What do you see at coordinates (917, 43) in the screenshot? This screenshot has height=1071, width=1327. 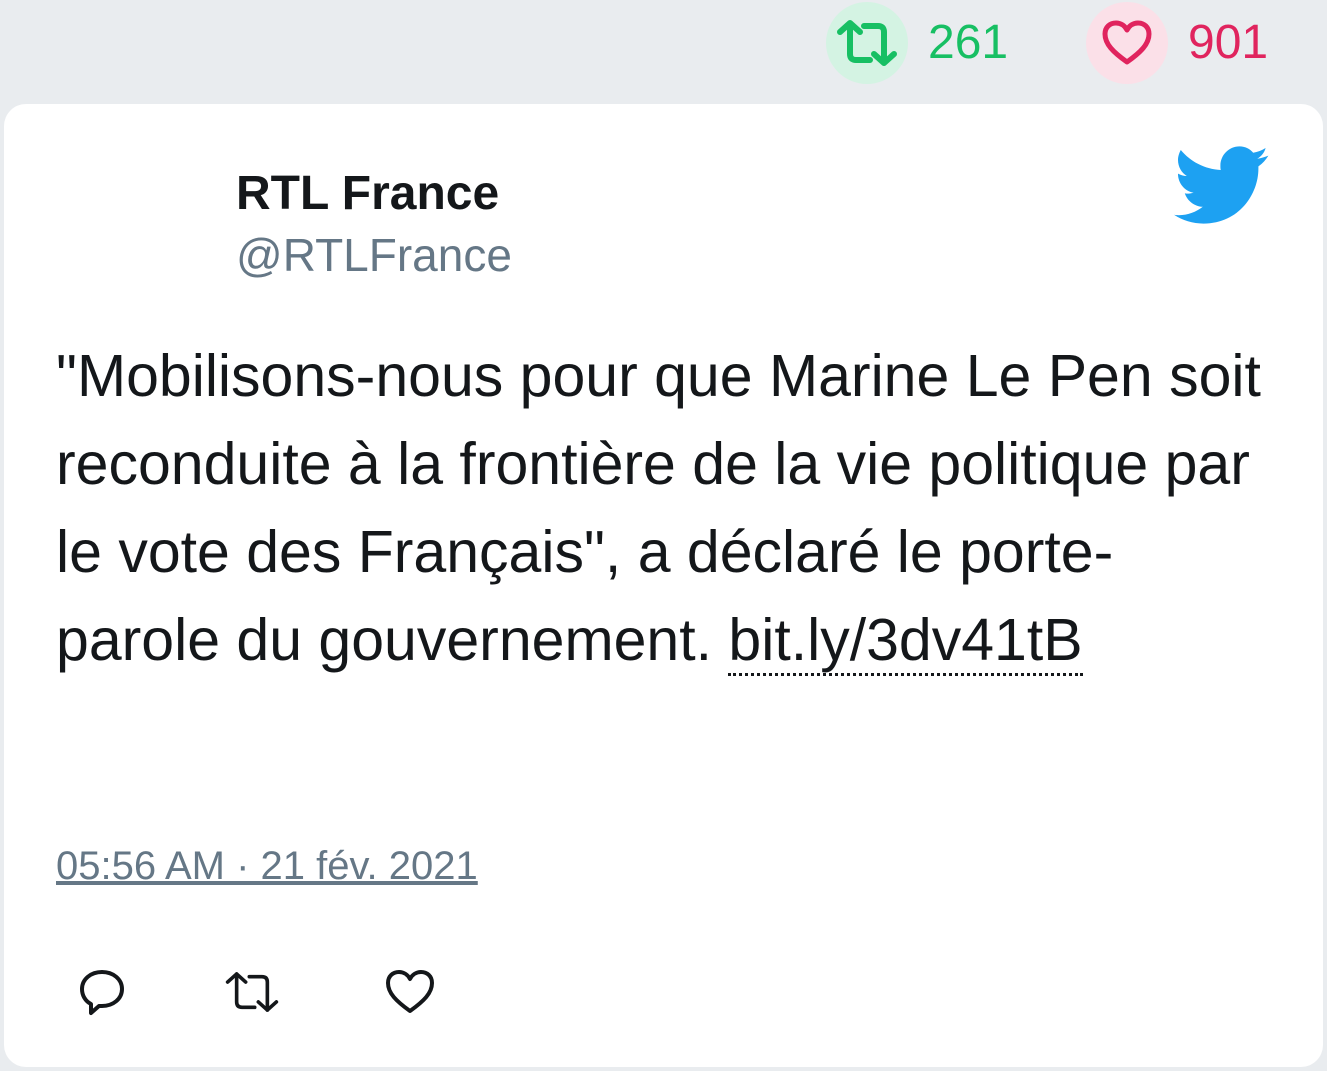 I see `retweet-stat: 261` at bounding box center [917, 43].